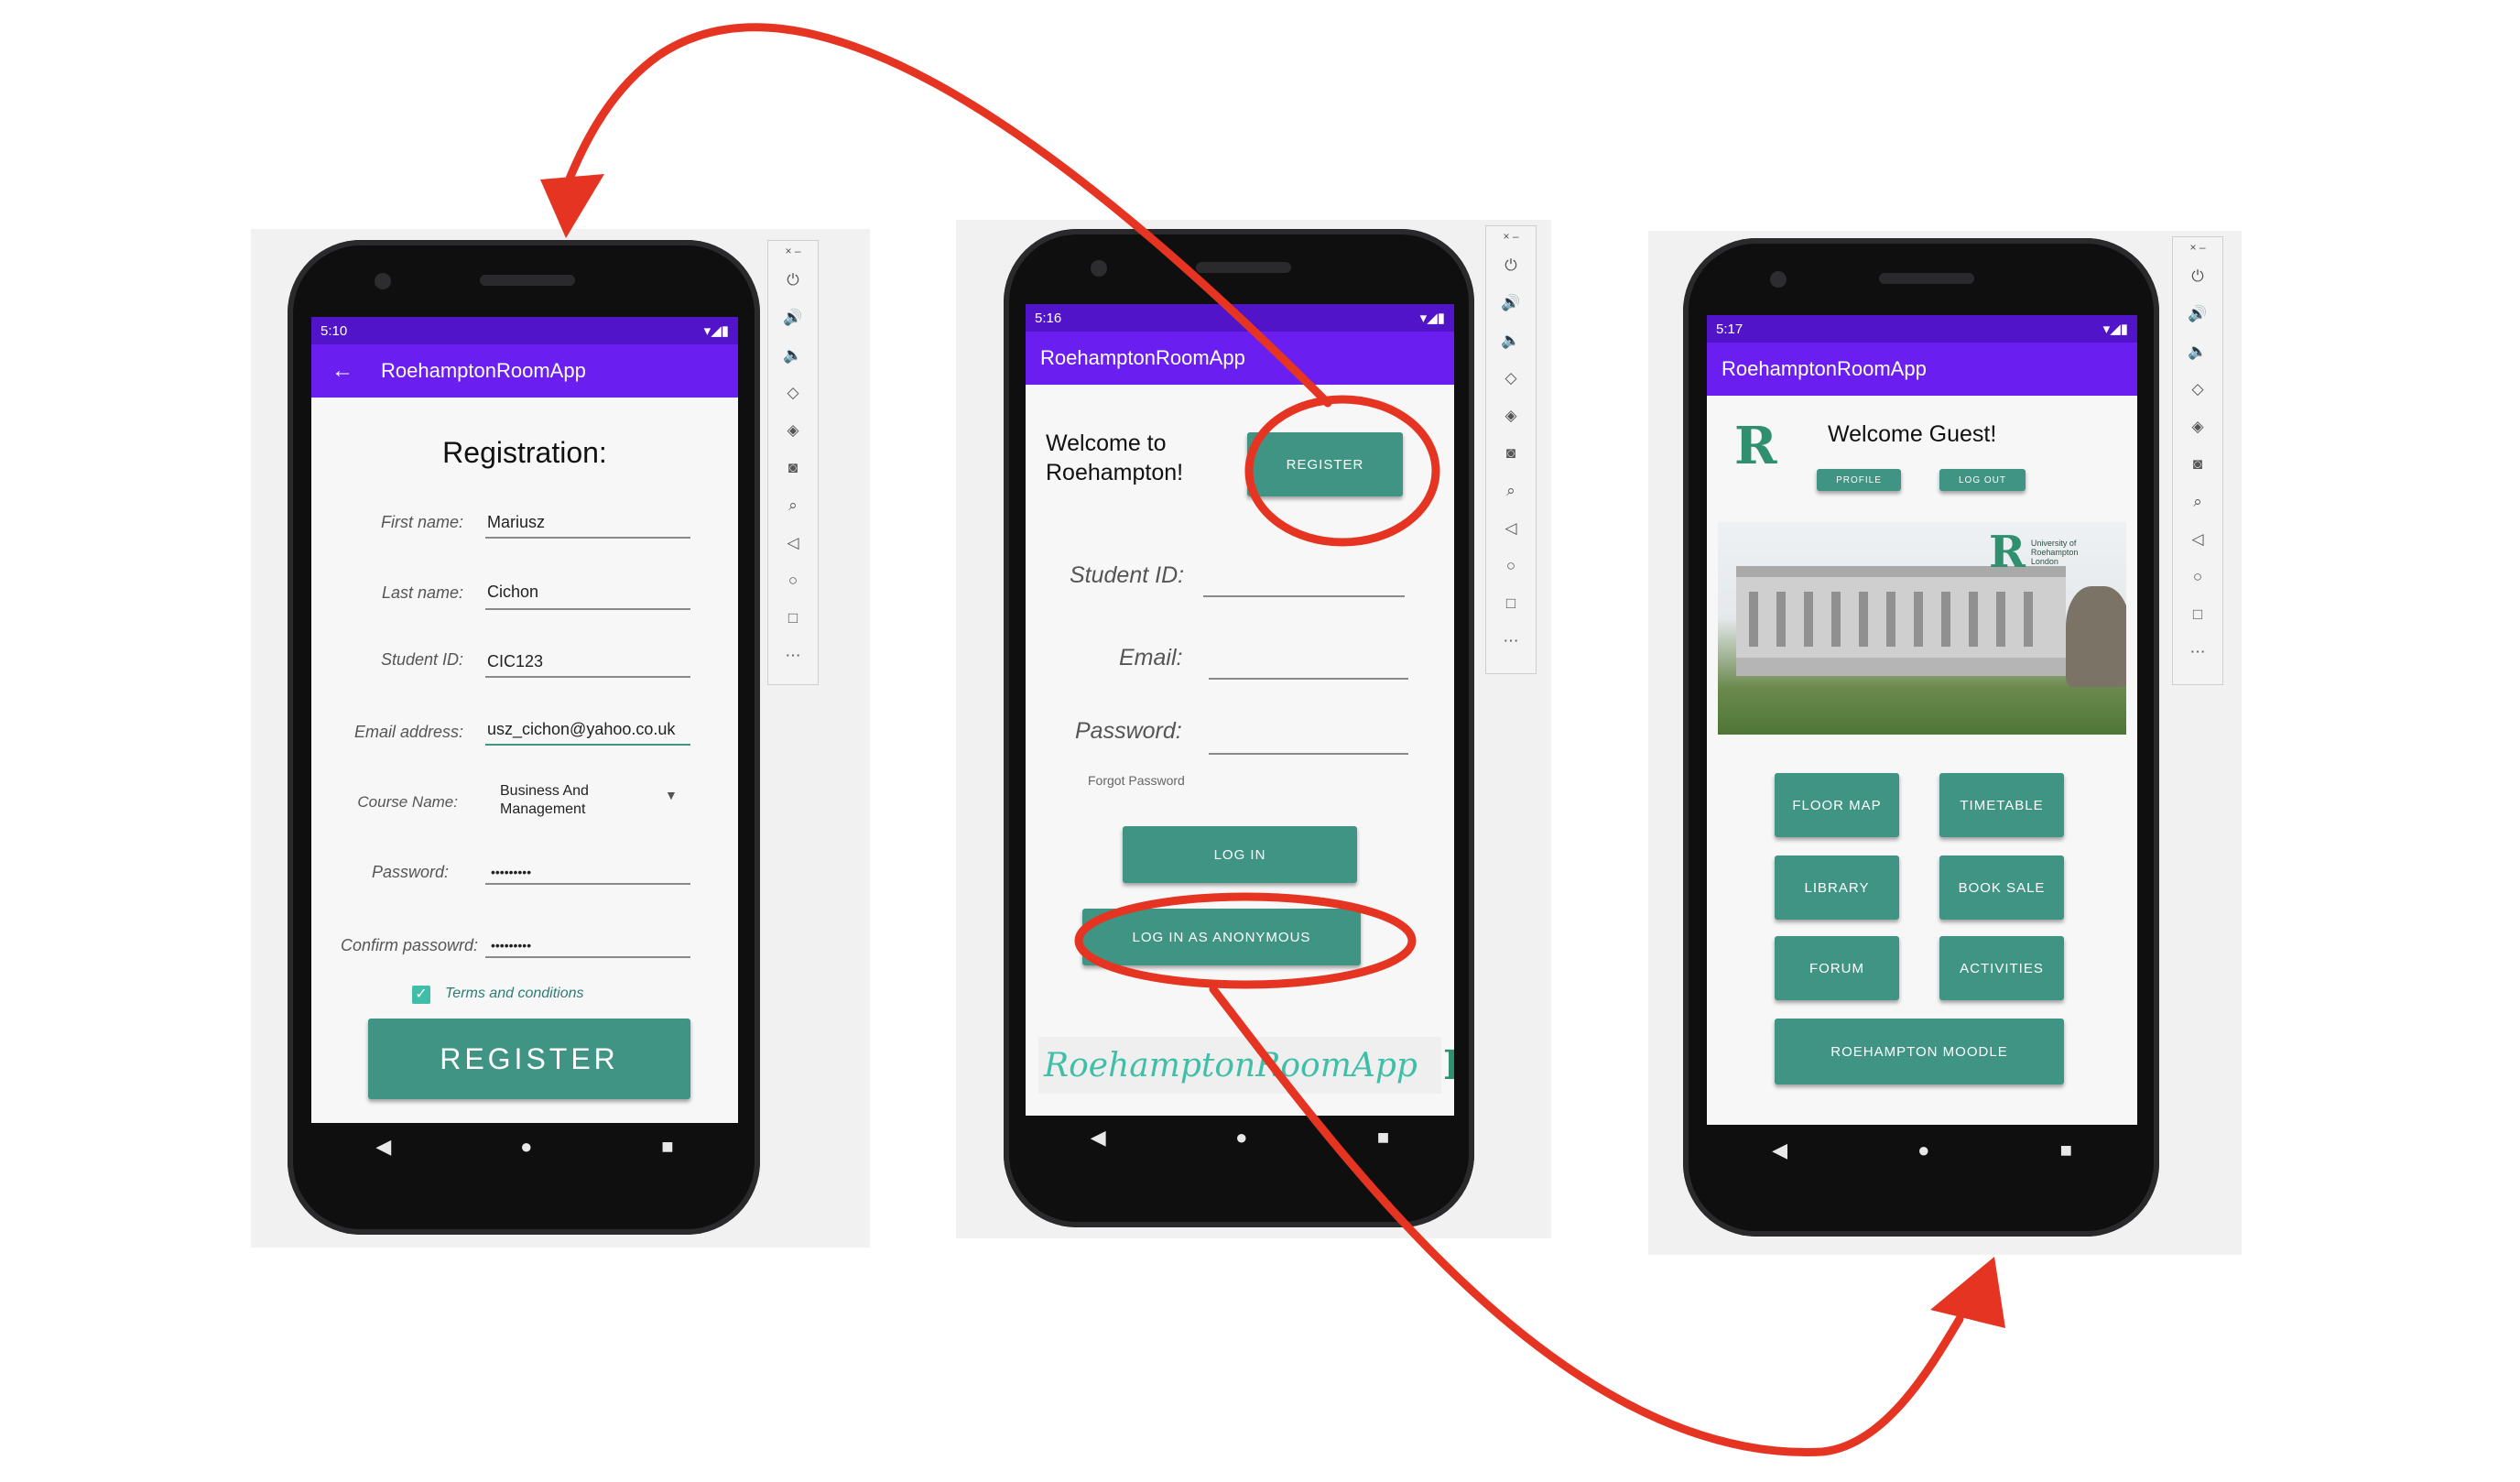 Image resolution: width=2520 pixels, height=1482 pixels. What do you see at coordinates (581, 729) in the screenshot?
I see `email-field: usz_cichon@yahoo.co.uk` at bounding box center [581, 729].